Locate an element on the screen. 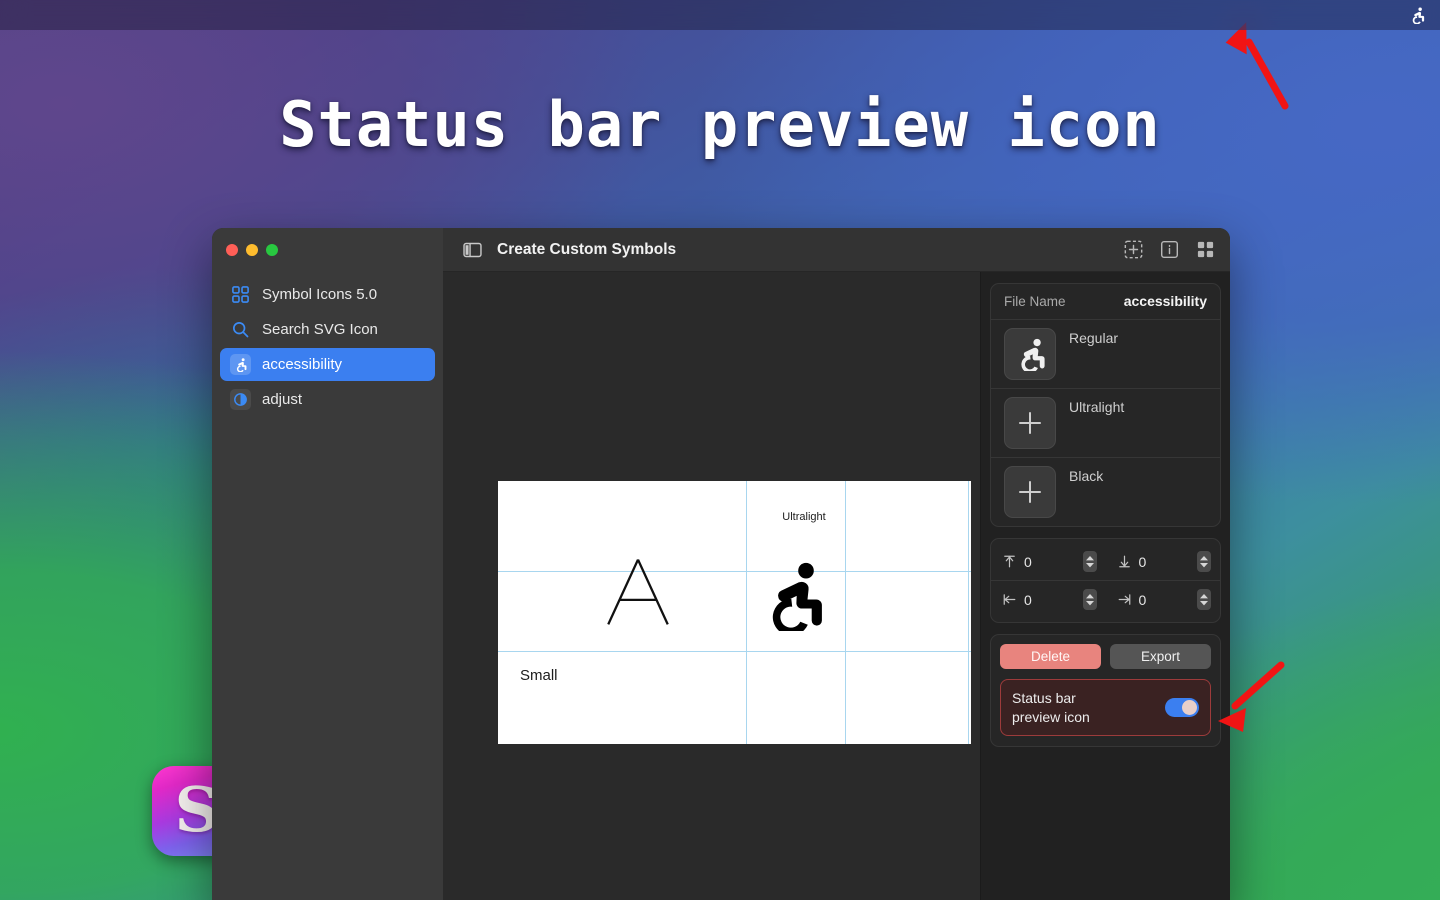 This screenshot has height=900, width=1440. window-traffic-lights is located at coordinates (327, 250).